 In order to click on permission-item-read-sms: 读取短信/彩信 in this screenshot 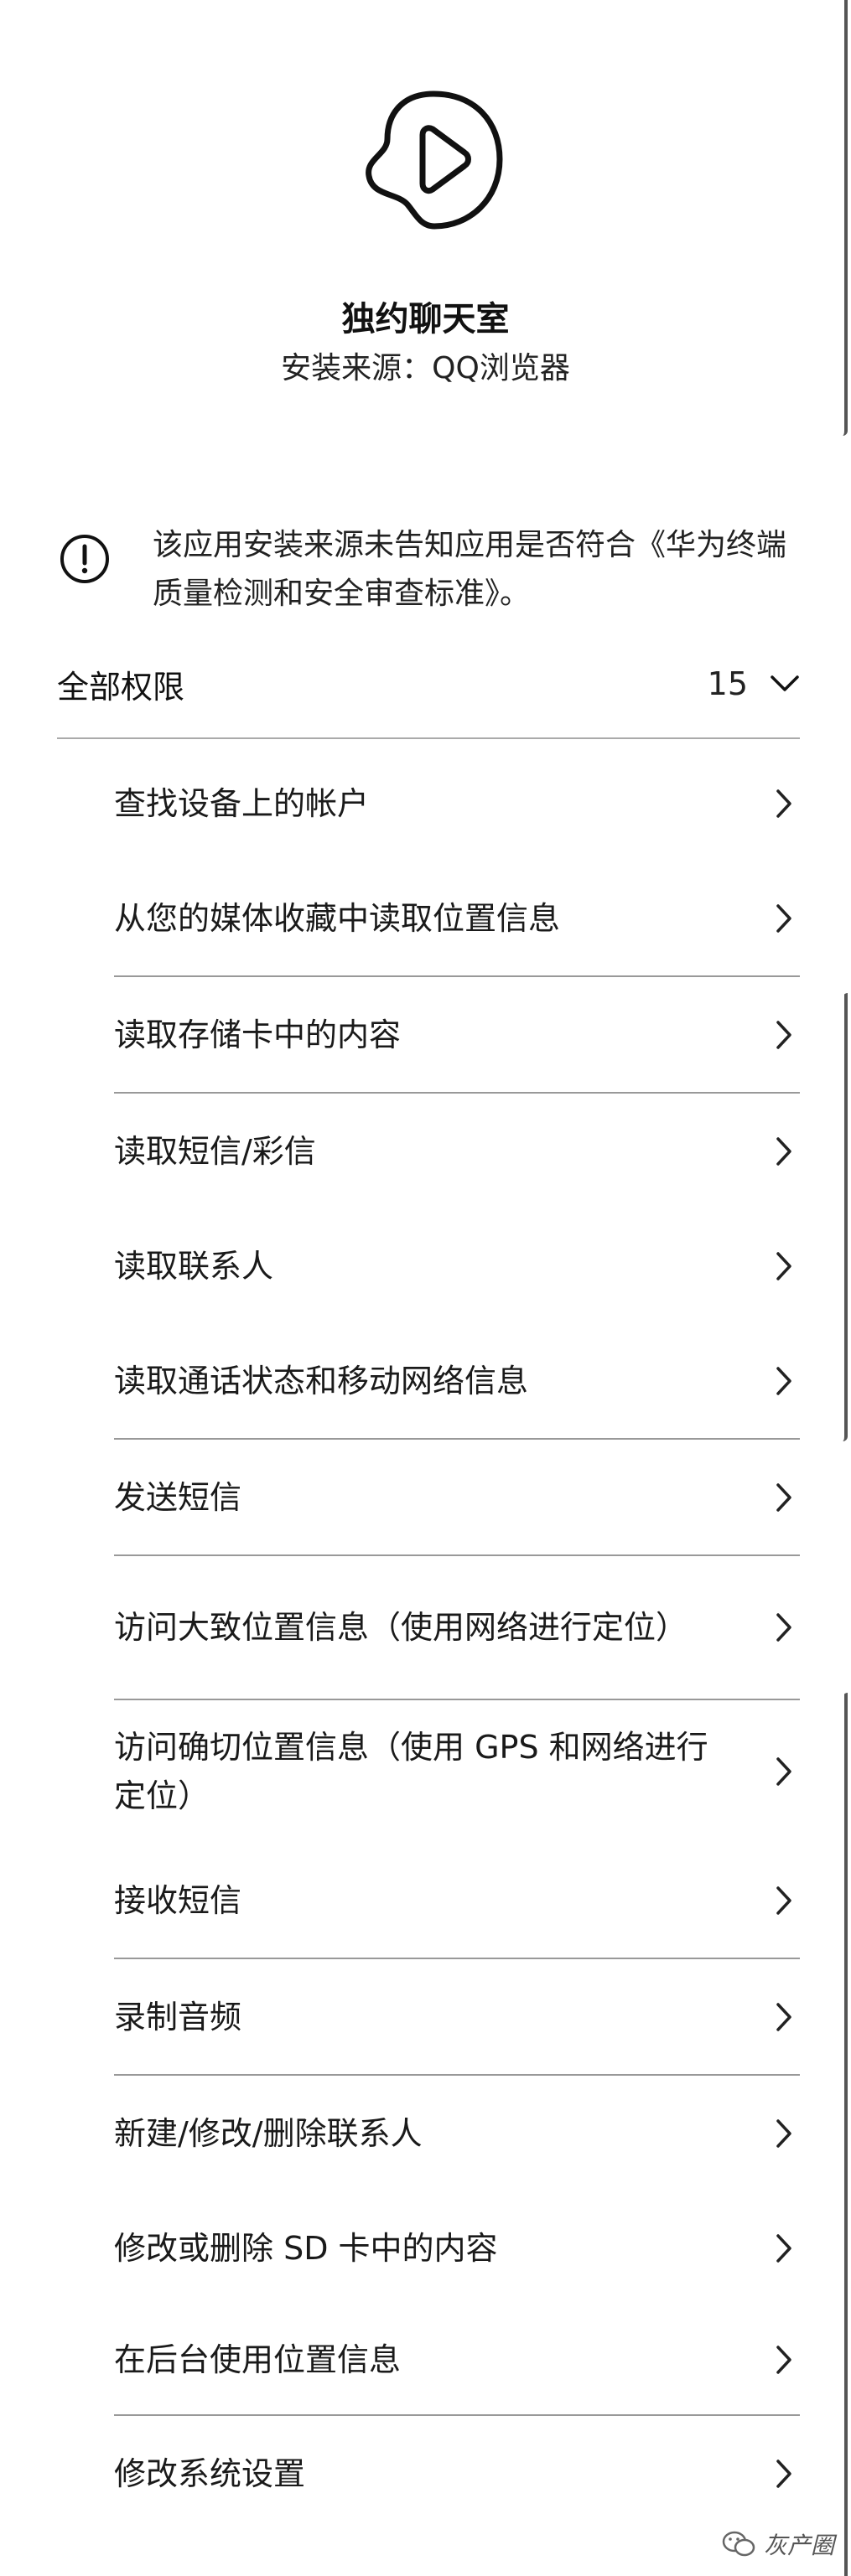, I will do `click(457, 1151)`.